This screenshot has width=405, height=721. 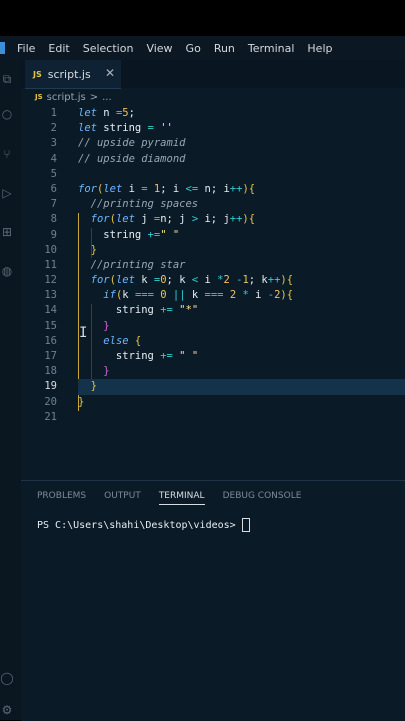 I want to click on tab-output: OUTPUT, so click(x=122, y=498).